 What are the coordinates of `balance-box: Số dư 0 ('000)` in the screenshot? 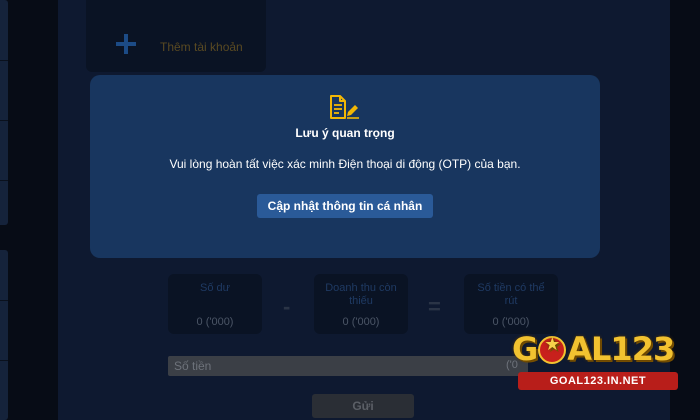 It's located at (215, 304).